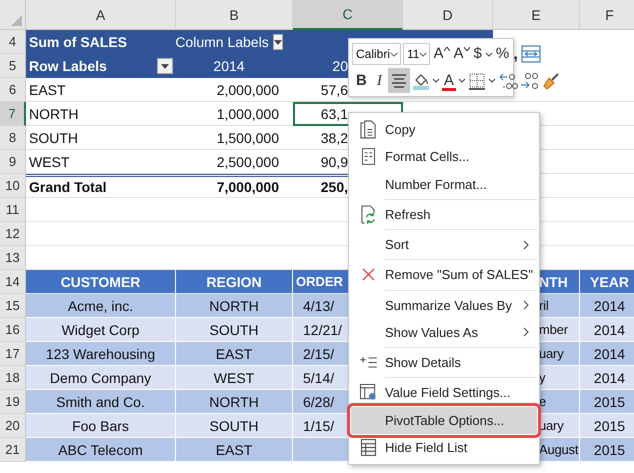 The width and height of the screenshot is (634, 473). What do you see at coordinates (13, 114) in the screenshot?
I see `row-header: 7` at bounding box center [13, 114].